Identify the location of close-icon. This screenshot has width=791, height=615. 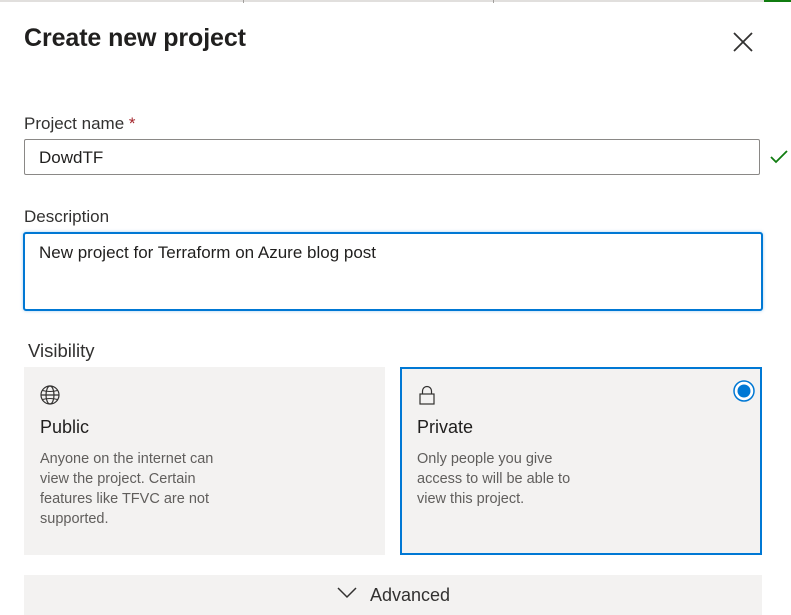
(743, 42).